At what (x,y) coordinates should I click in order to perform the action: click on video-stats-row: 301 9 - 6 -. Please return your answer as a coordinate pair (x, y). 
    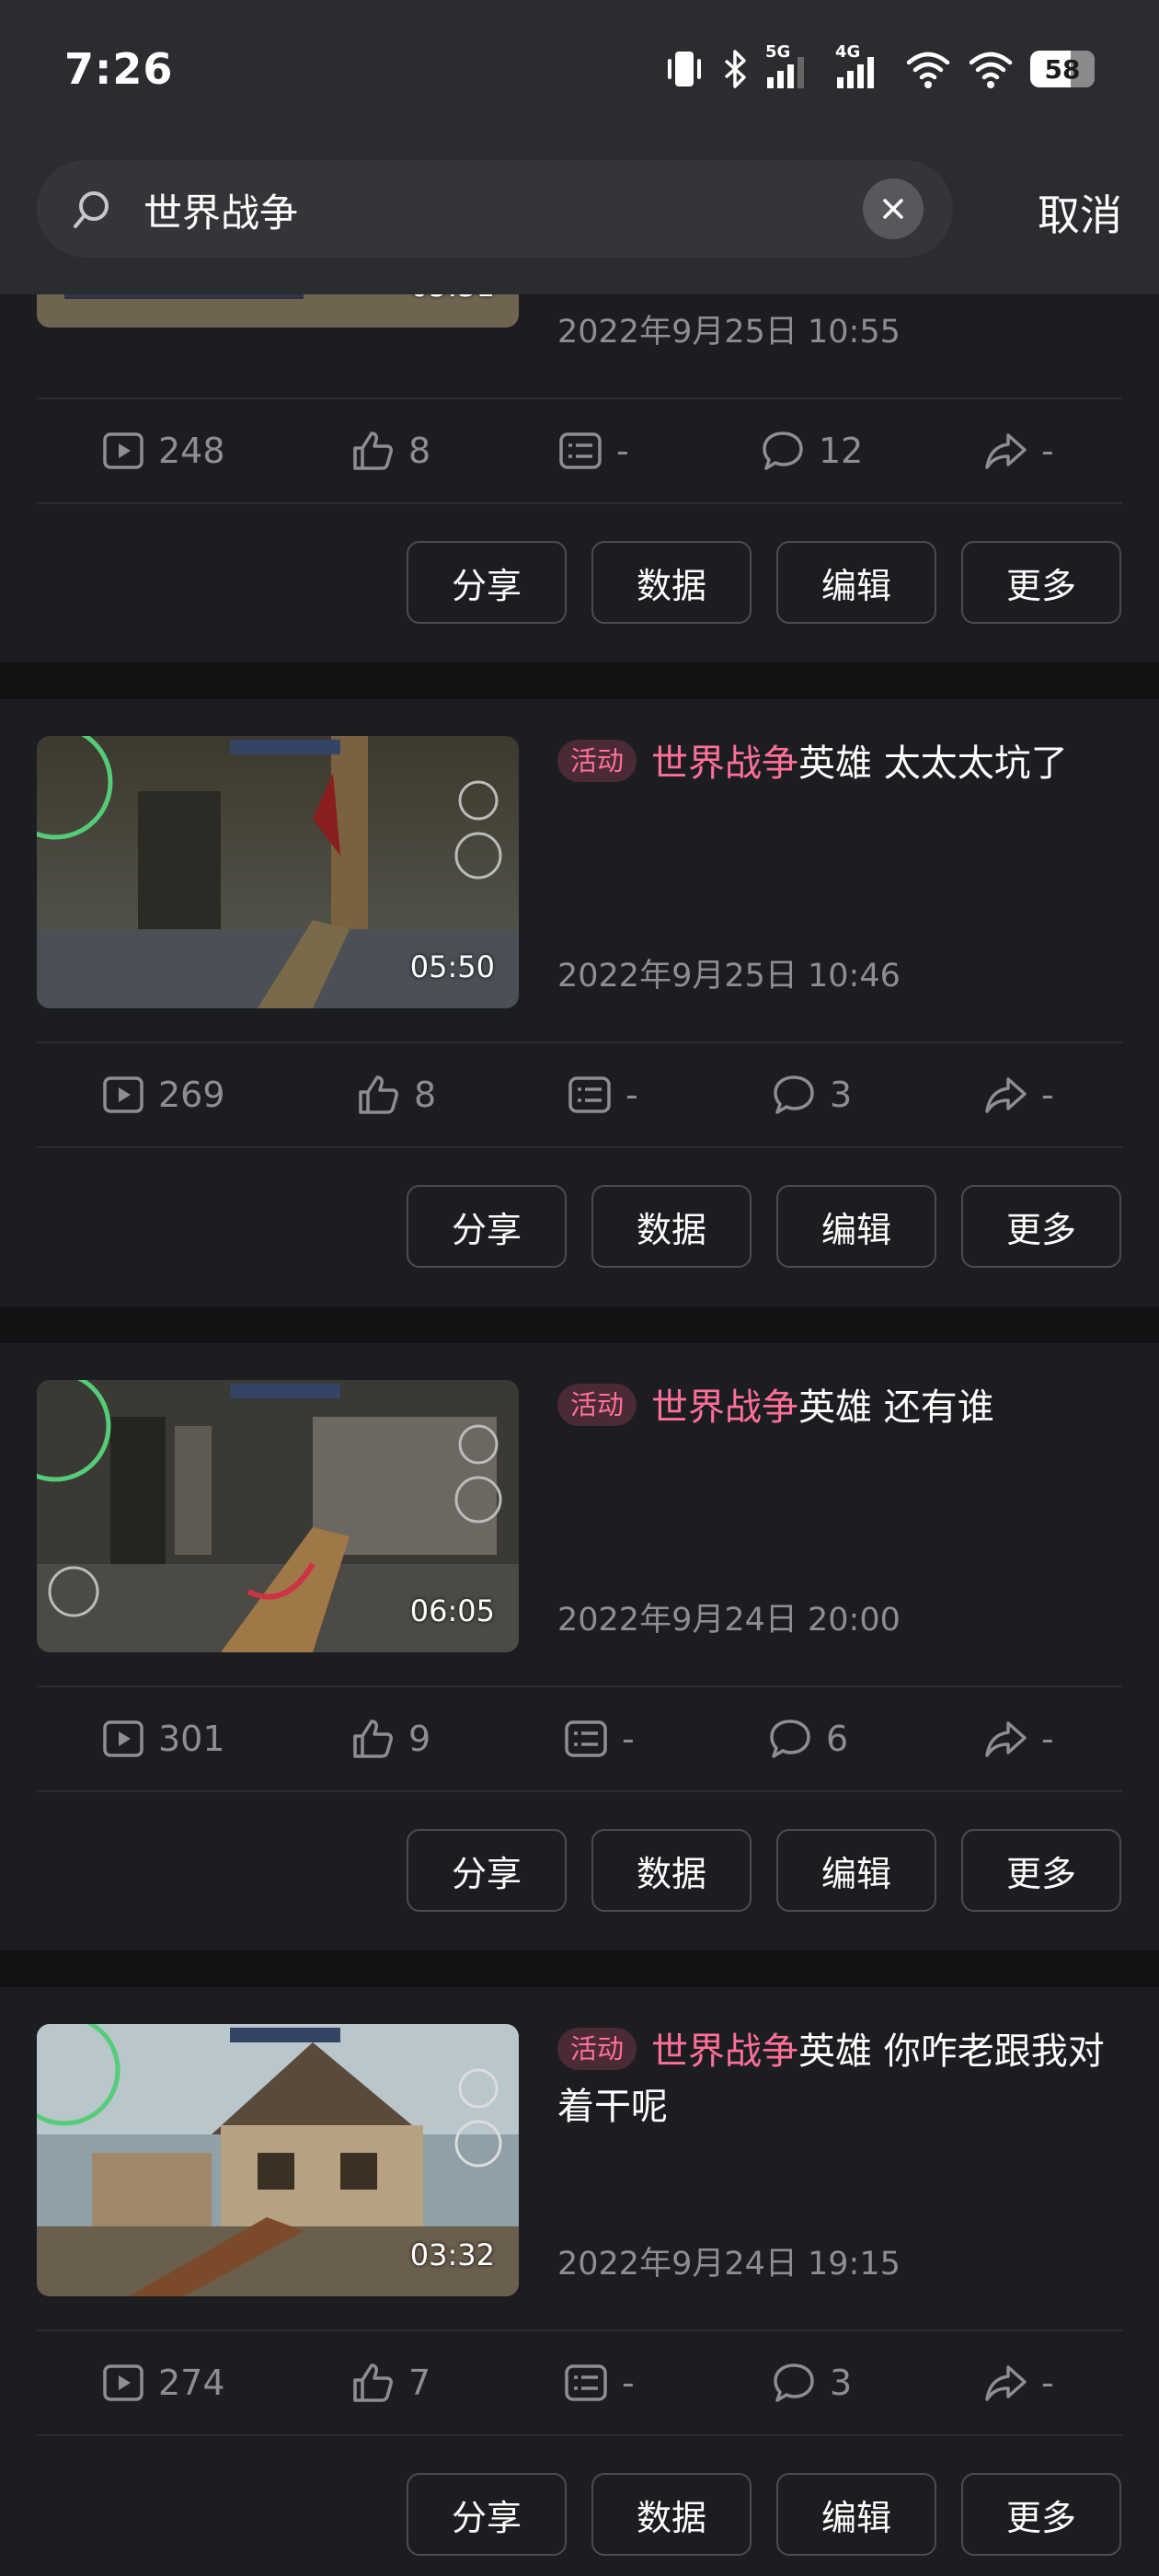
    Looking at the image, I should click on (579, 1738).